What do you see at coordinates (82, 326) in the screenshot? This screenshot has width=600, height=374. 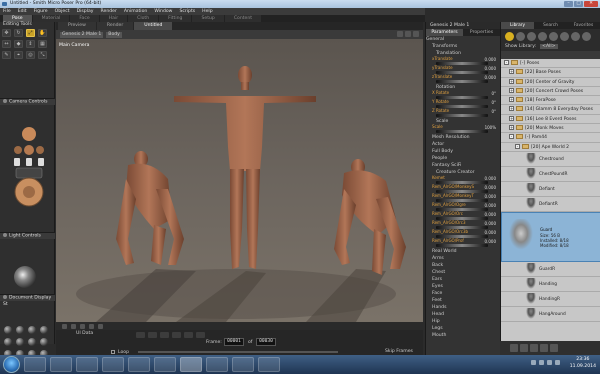 I see `layout-icon` at bounding box center [82, 326].